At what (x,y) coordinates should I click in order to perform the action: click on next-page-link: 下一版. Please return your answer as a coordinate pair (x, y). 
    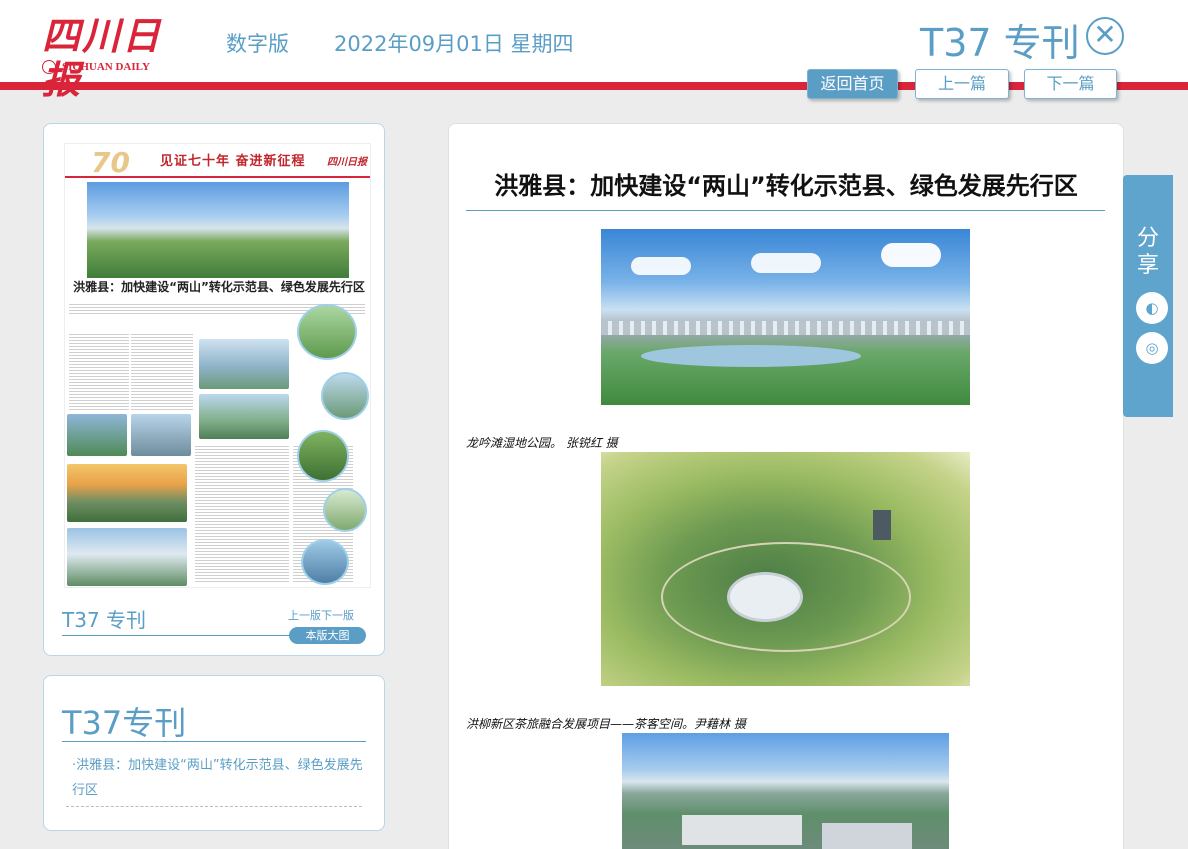
    Looking at the image, I should click on (337, 615).